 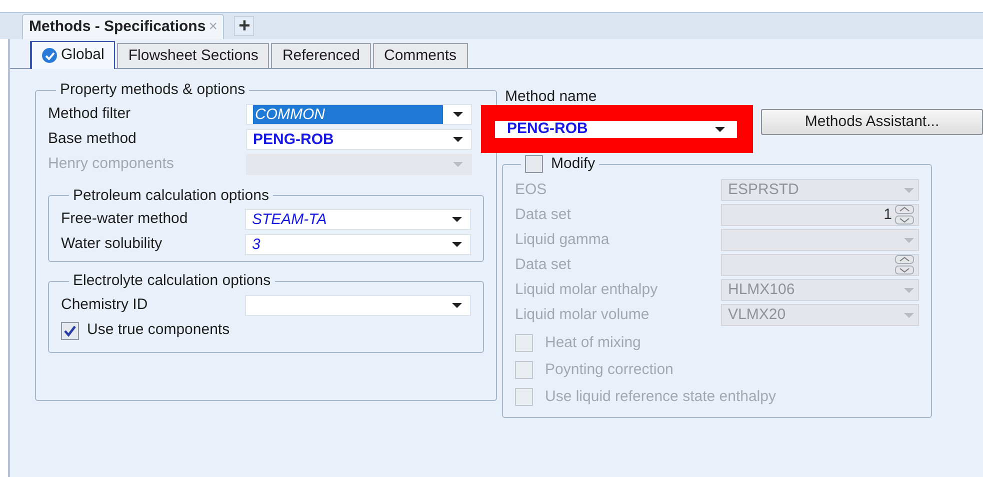 What do you see at coordinates (358, 244) in the screenshot?
I see `dropdown: 3` at bounding box center [358, 244].